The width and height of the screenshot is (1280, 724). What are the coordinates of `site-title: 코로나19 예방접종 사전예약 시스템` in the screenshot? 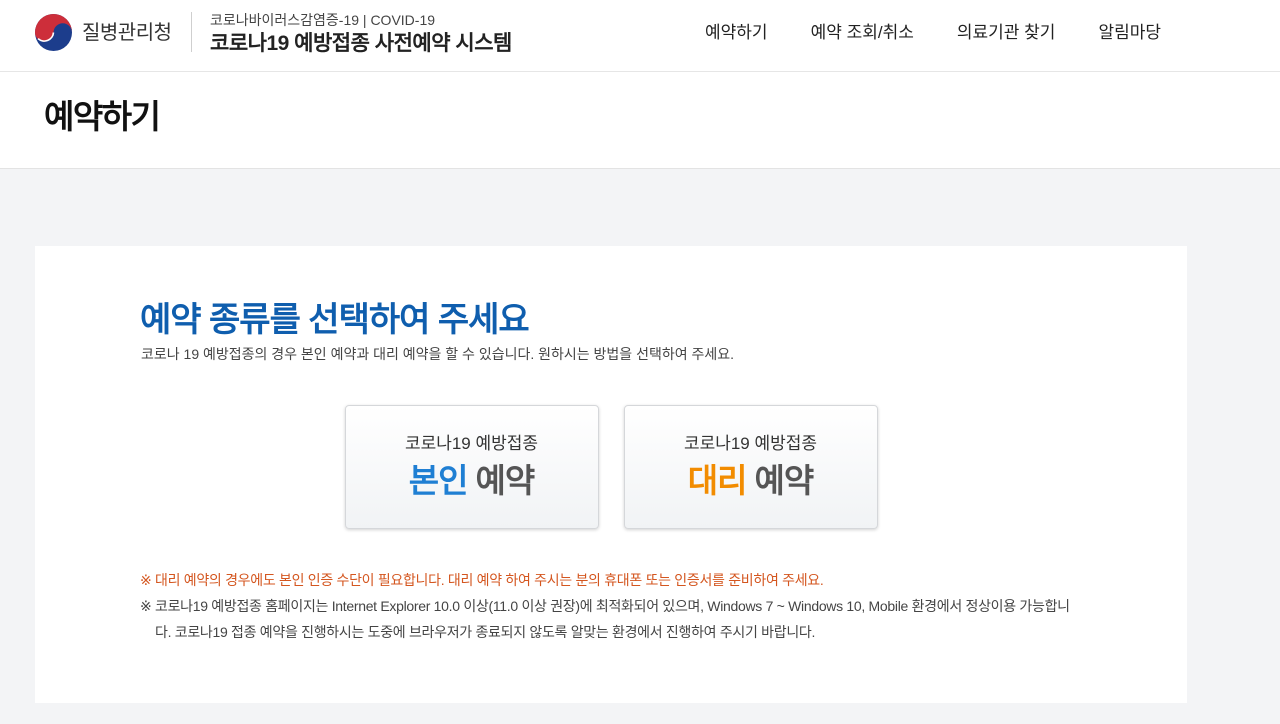 It's located at (361, 43).